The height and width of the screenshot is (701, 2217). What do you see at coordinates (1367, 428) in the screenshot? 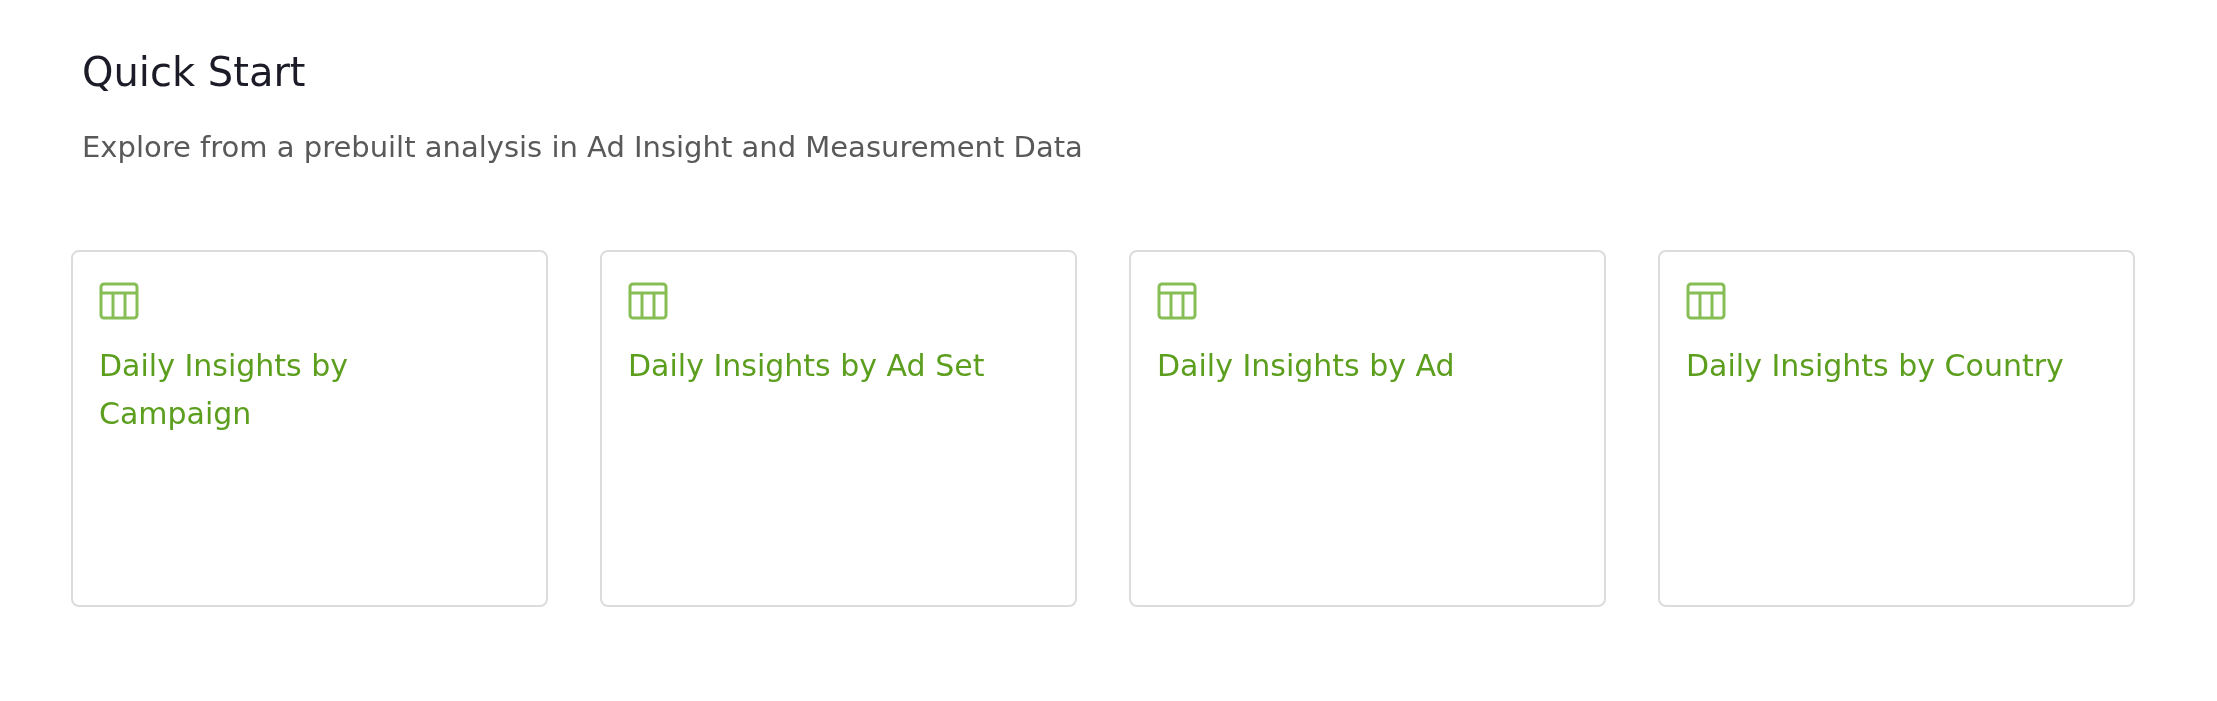
I see `analysis-card: Daily Insights by Ad` at bounding box center [1367, 428].